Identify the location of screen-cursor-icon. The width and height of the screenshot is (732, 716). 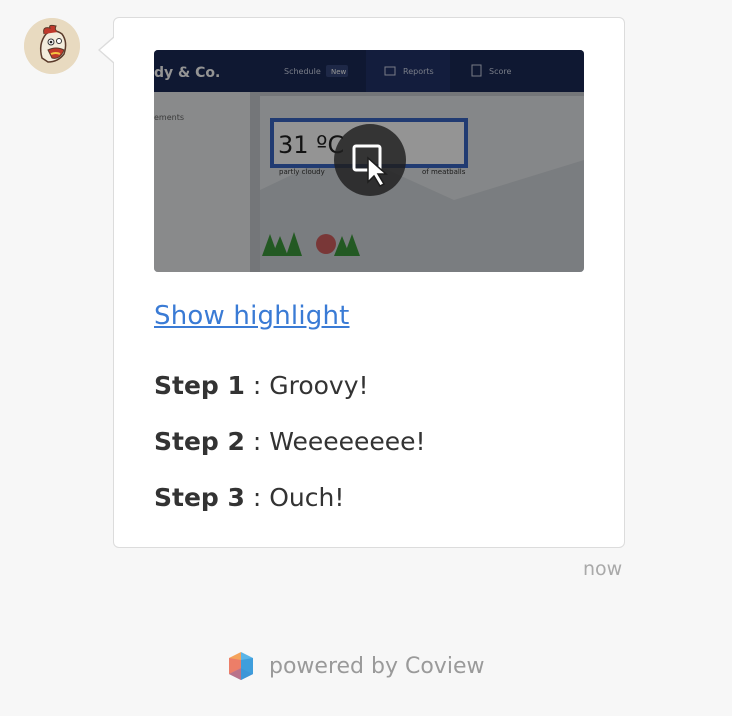
(370, 160).